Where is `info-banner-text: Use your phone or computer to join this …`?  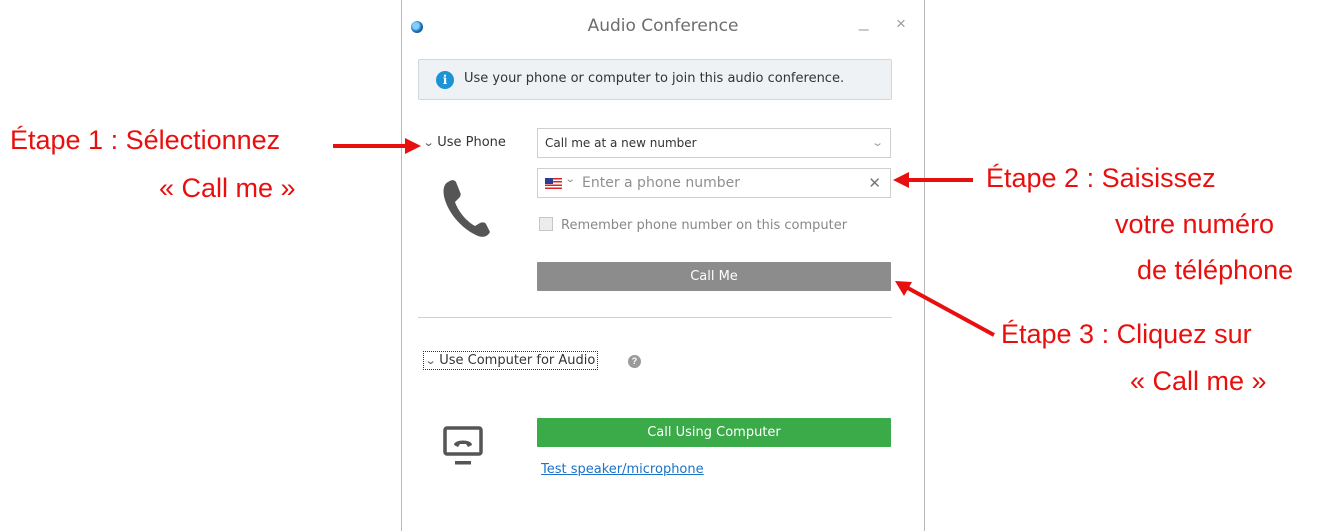 info-banner-text: Use your phone or computer to join this … is located at coordinates (654, 78).